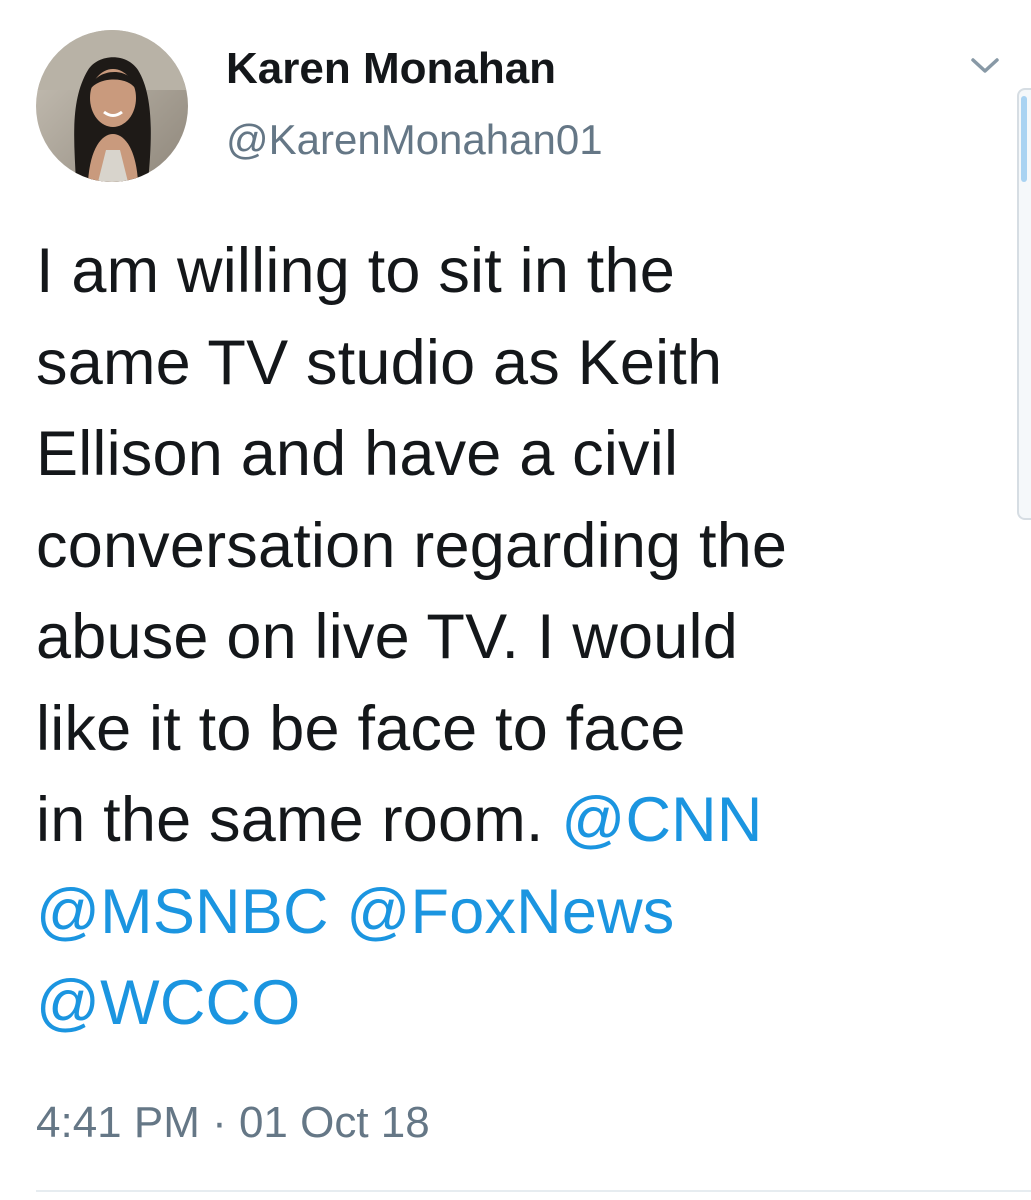 The height and width of the screenshot is (1200, 1031). I want to click on tweet-text-segment: I am willing to sit in the, so click(355, 271).